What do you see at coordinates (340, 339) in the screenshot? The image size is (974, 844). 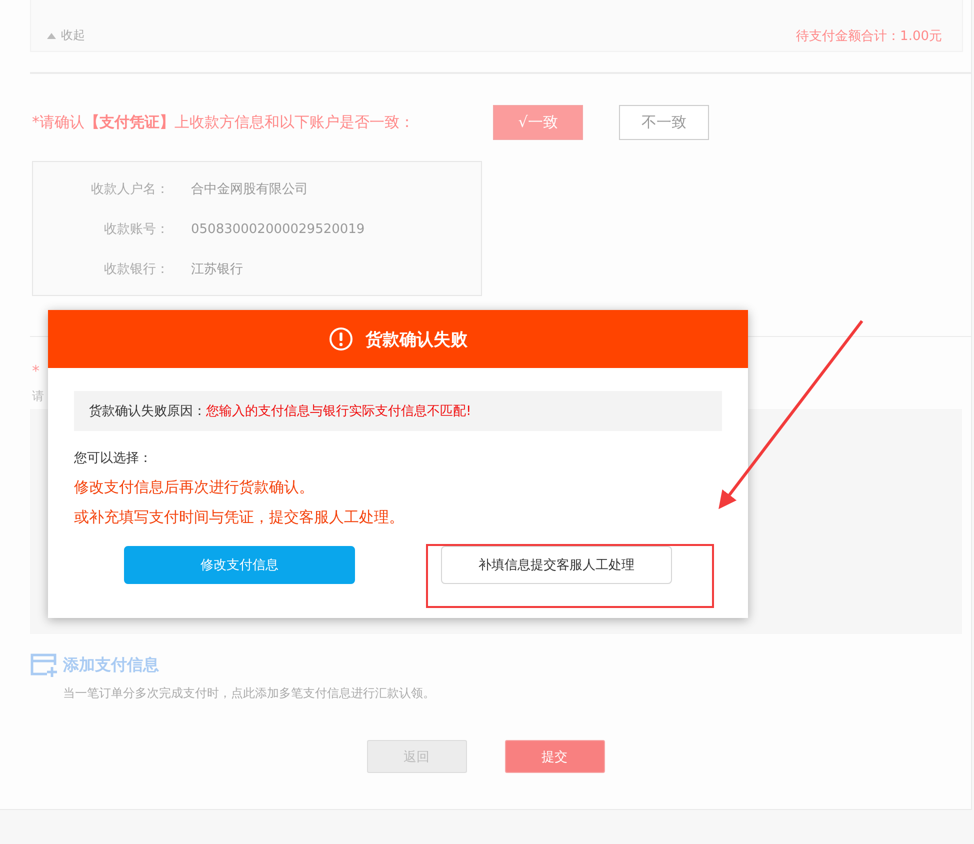 I see `warning-icon` at bounding box center [340, 339].